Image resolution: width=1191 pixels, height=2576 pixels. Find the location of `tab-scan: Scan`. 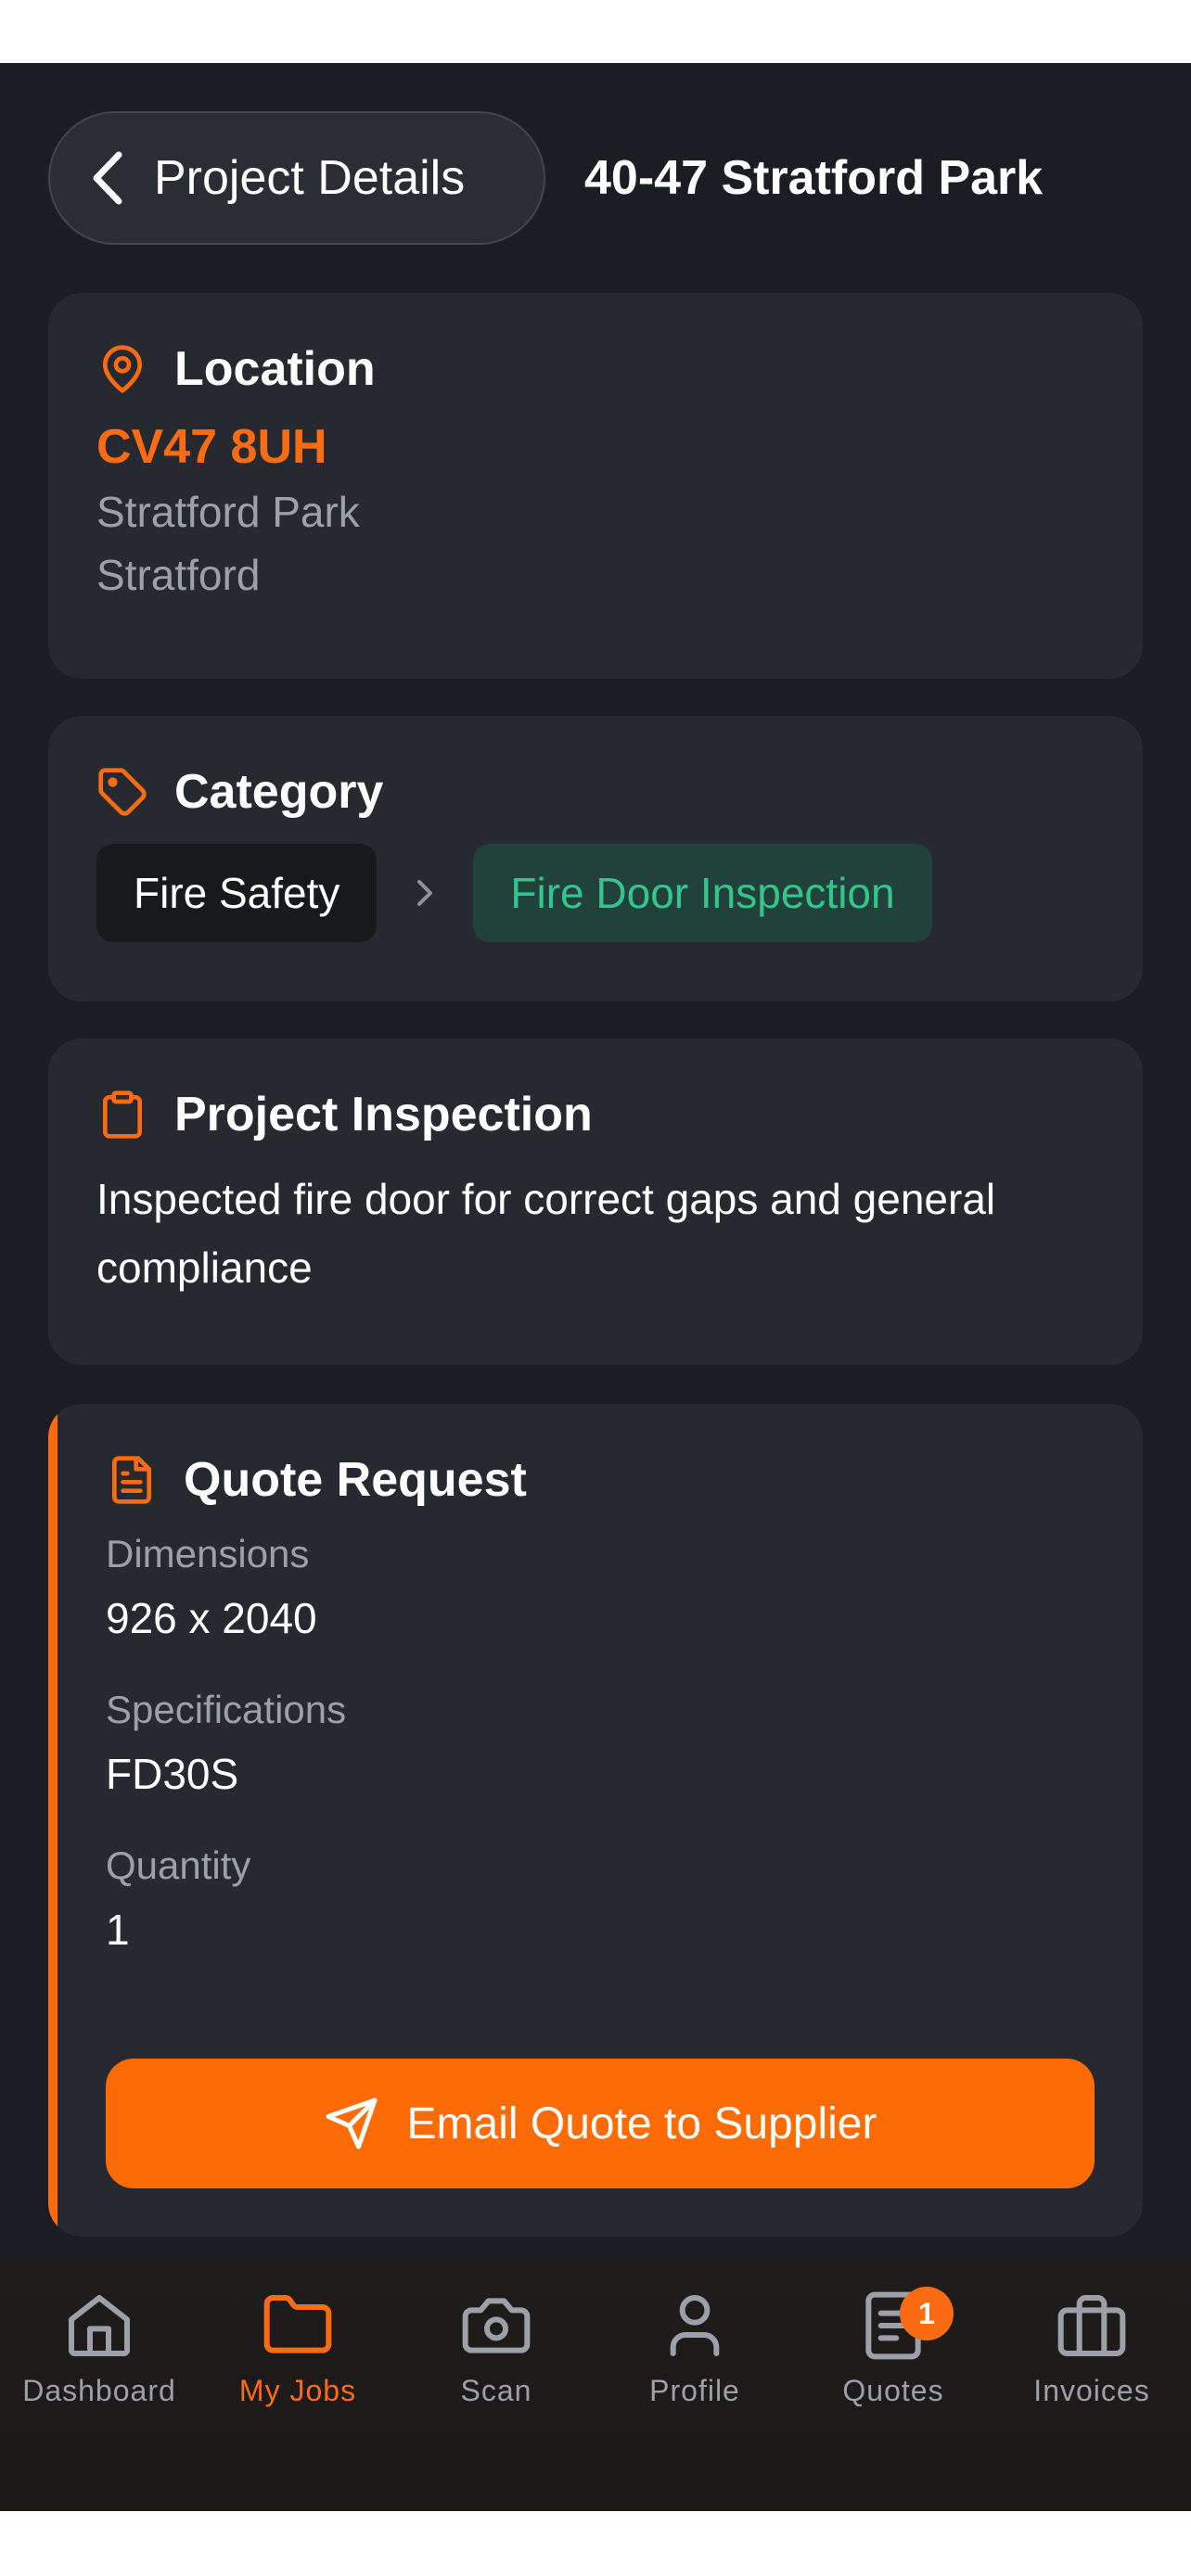

tab-scan: Scan is located at coordinates (497, 2385).